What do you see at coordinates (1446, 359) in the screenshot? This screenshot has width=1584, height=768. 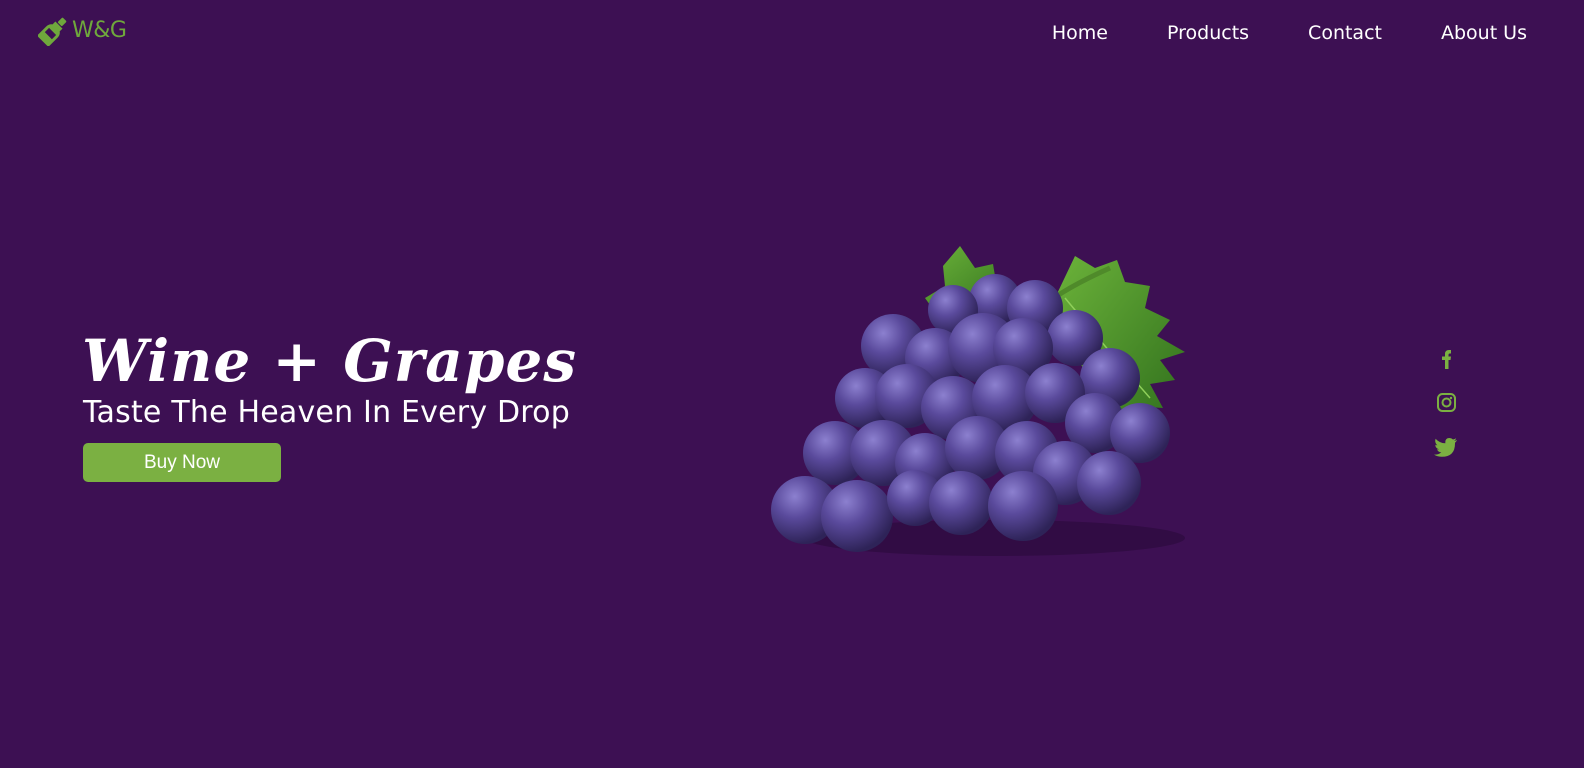 I see `facebook-icon` at bounding box center [1446, 359].